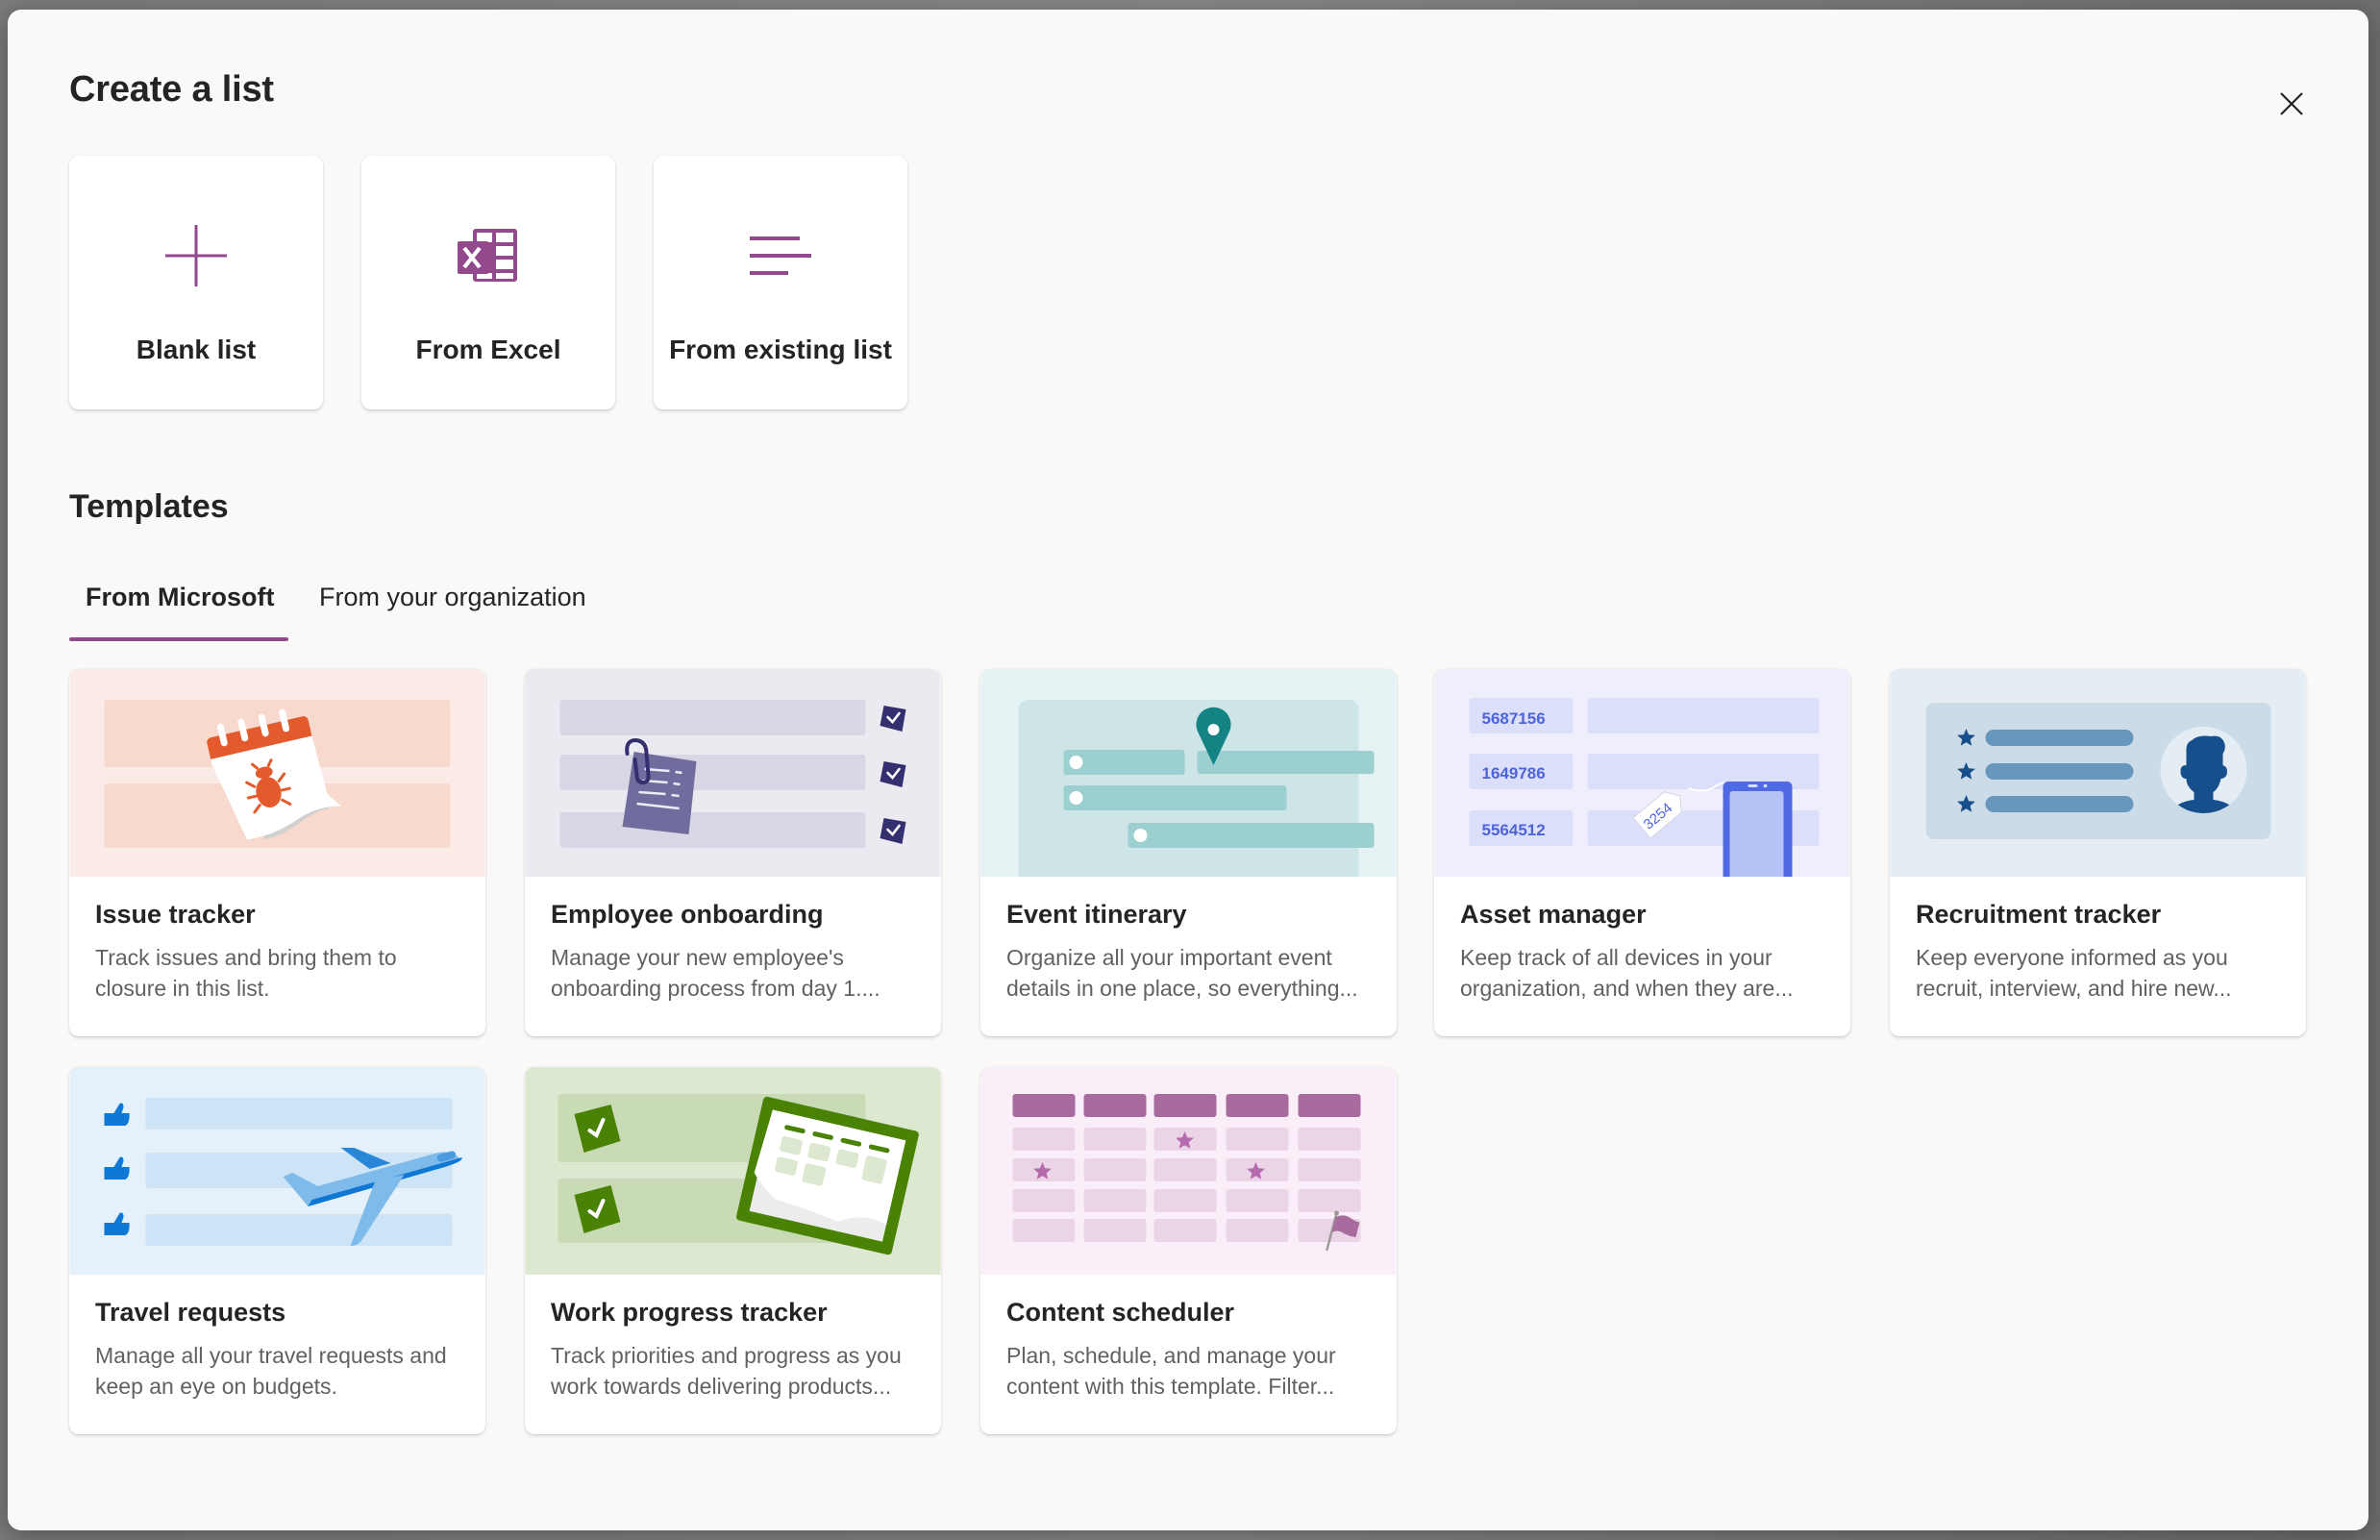 This screenshot has width=2380, height=1540. What do you see at coordinates (2098, 773) in the screenshot?
I see `person-profile-icon` at bounding box center [2098, 773].